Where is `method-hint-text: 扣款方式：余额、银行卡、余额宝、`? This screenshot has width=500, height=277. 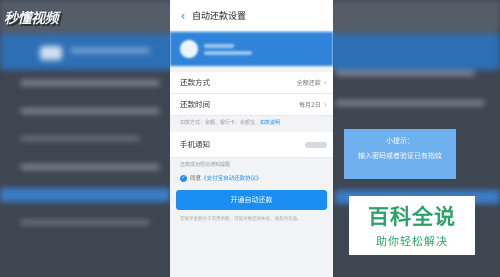
method-hint-text: 扣款方式：余额、银行卡、余额宝、 is located at coordinates (220, 123).